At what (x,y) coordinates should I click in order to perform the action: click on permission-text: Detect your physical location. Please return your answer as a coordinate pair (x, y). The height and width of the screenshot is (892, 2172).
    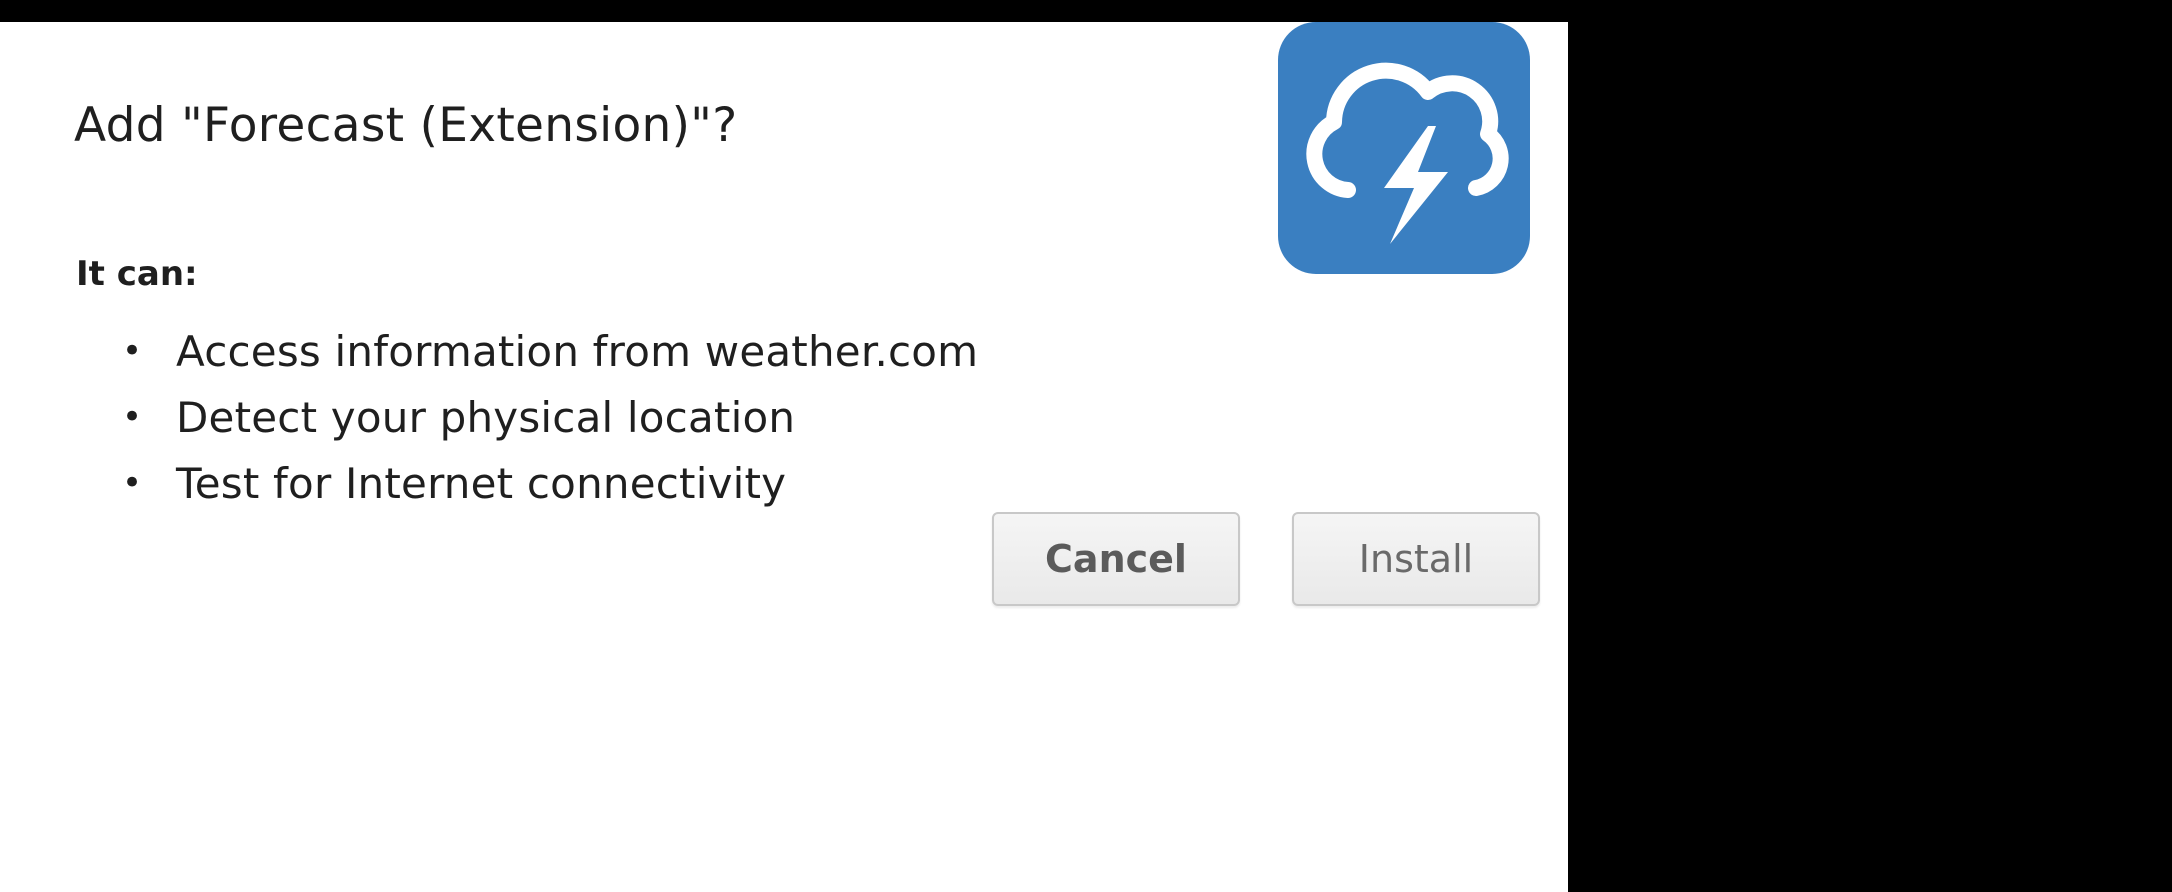
    Looking at the image, I should click on (486, 417).